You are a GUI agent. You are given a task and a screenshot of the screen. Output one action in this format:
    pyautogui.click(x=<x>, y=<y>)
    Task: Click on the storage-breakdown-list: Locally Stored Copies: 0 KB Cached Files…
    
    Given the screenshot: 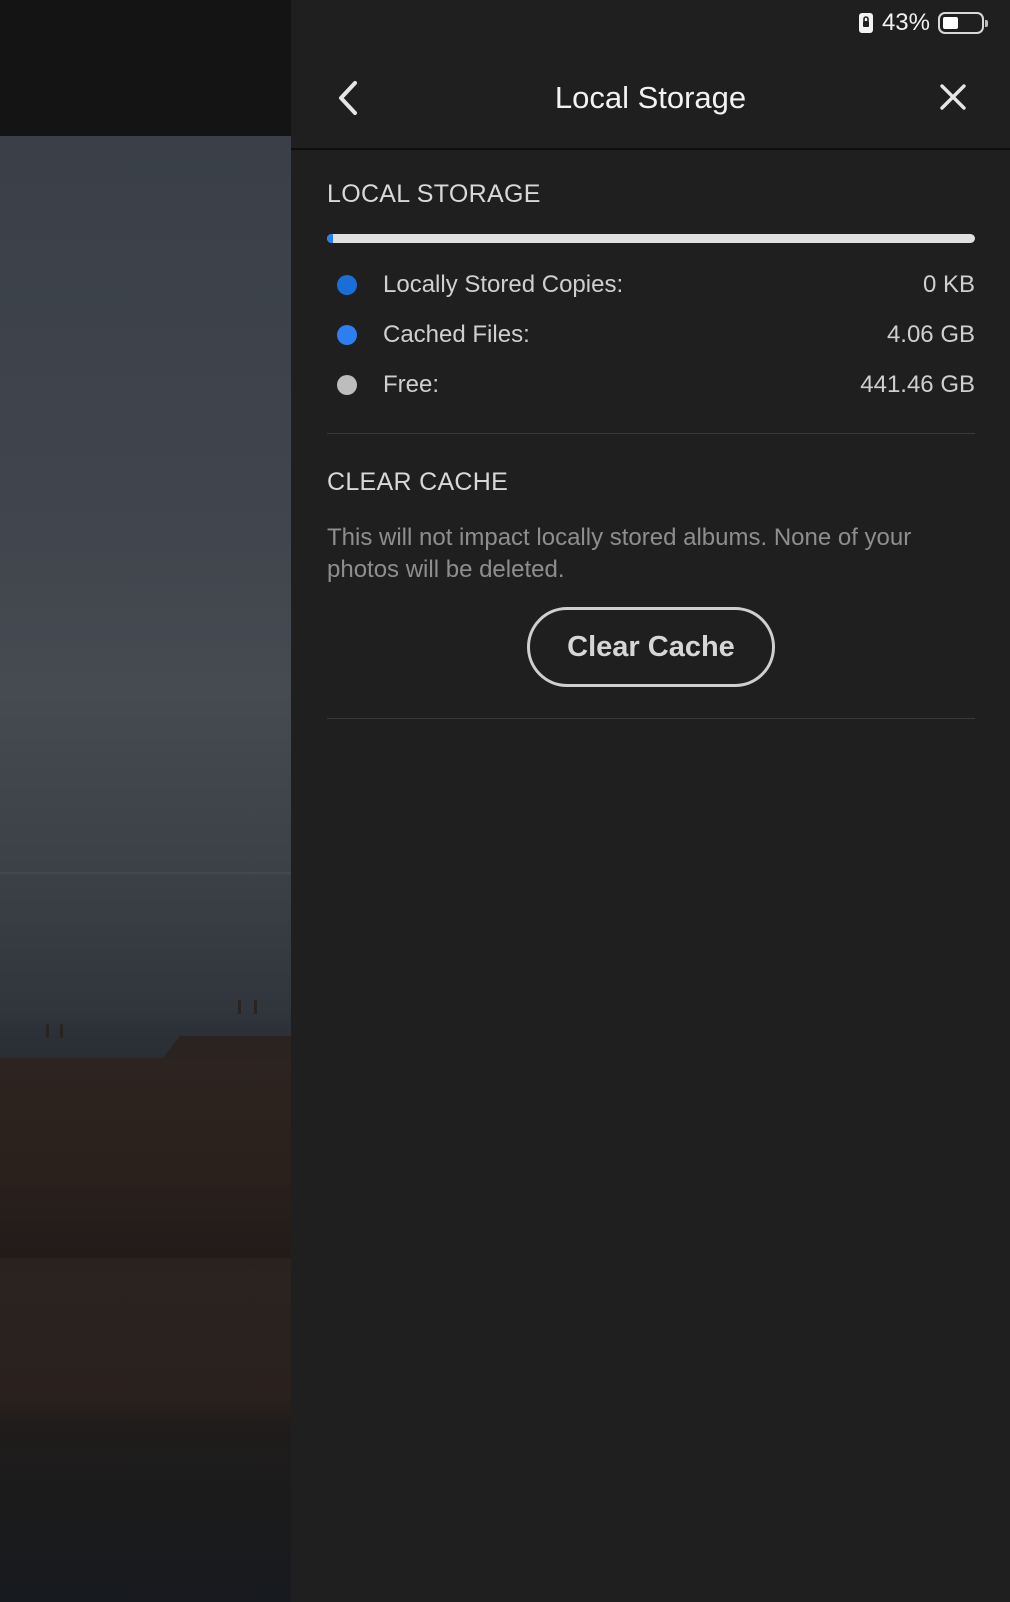 What is the action you would take?
    pyautogui.click(x=651, y=335)
    